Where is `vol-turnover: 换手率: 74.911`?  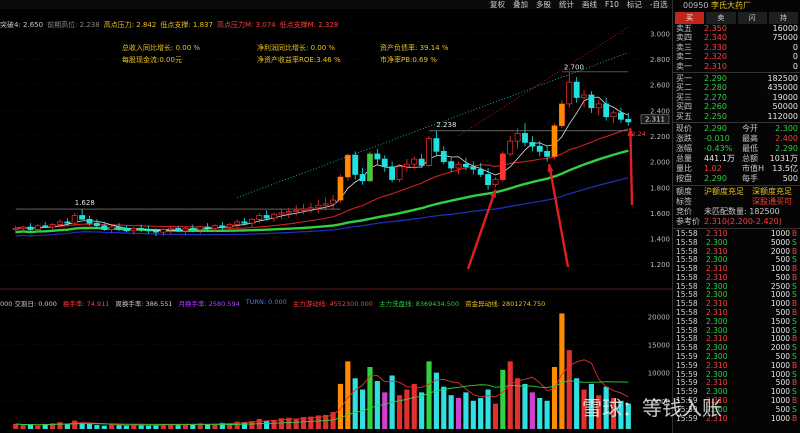
vol-turnover: 换手率: 74.911 is located at coordinates (86, 304).